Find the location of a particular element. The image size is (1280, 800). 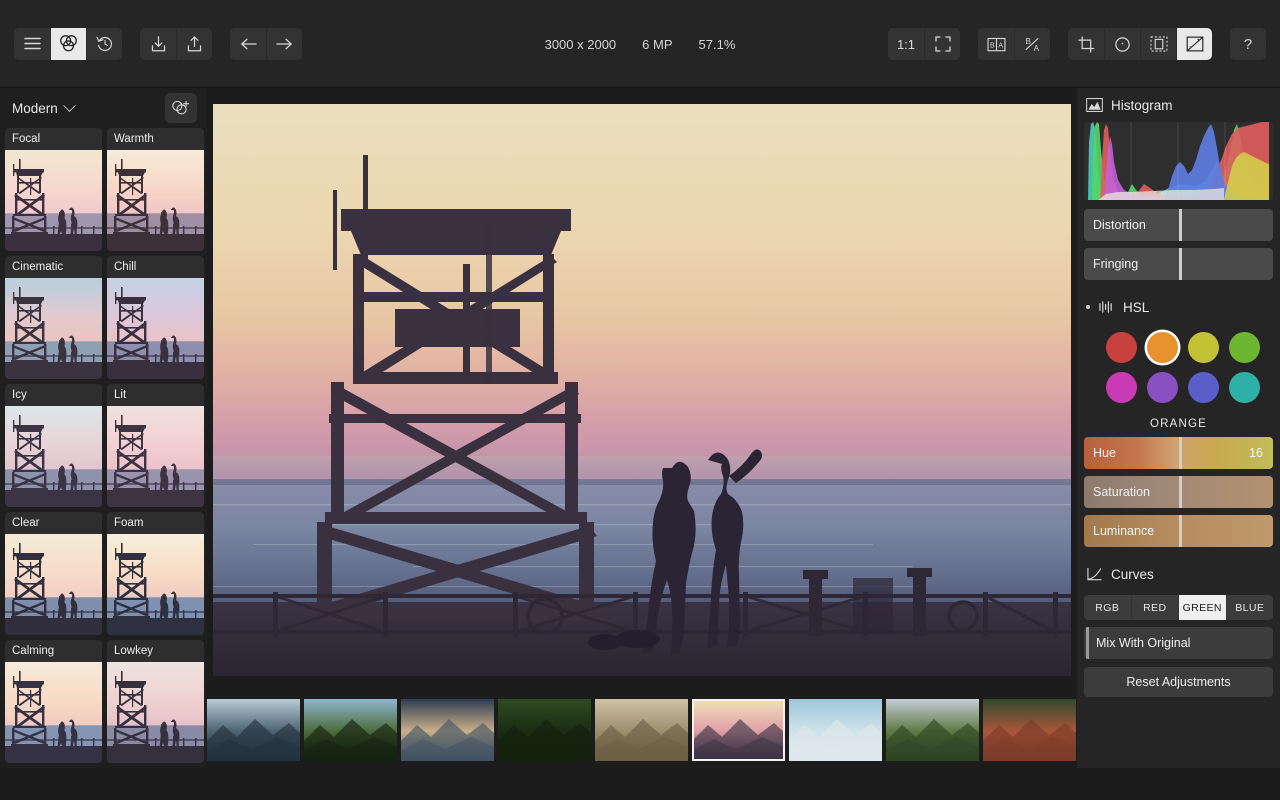

wheat-field is located at coordinates (641, 730).